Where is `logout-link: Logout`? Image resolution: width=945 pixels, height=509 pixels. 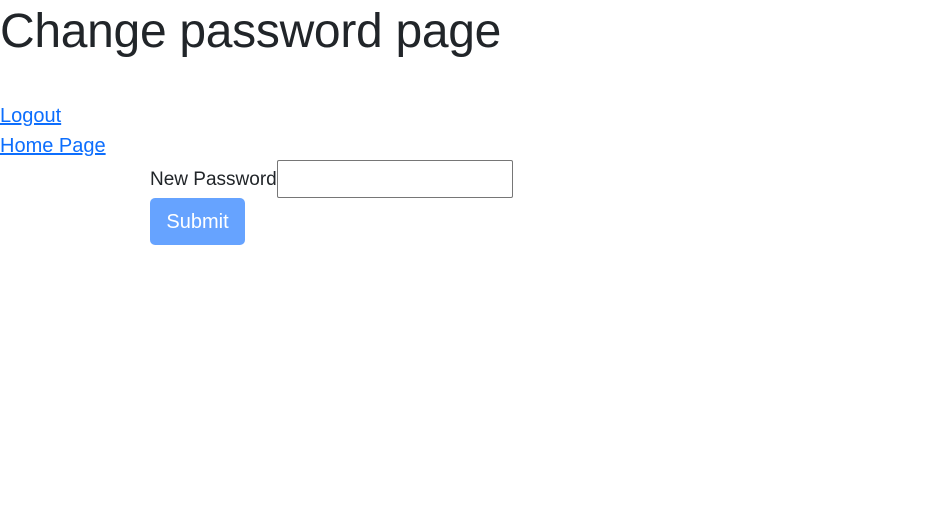 logout-link: Logout is located at coordinates (30, 116).